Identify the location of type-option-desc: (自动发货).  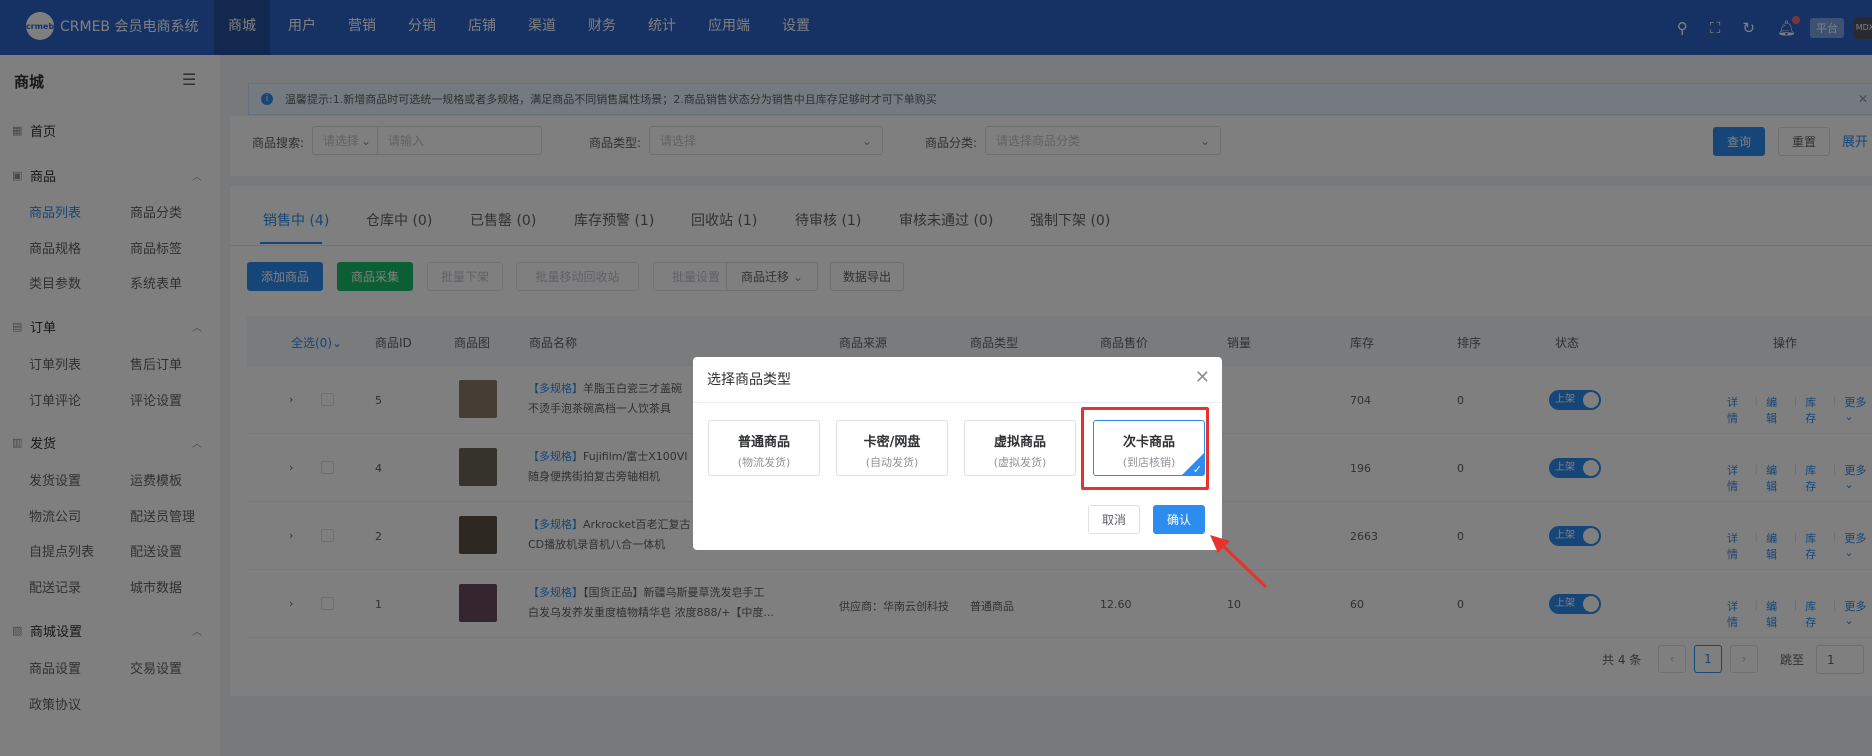
(892, 462).